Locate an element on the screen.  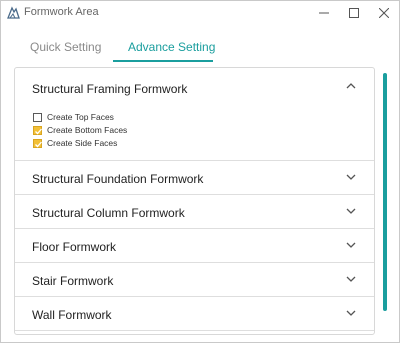
close-icon is located at coordinates (384, 13).